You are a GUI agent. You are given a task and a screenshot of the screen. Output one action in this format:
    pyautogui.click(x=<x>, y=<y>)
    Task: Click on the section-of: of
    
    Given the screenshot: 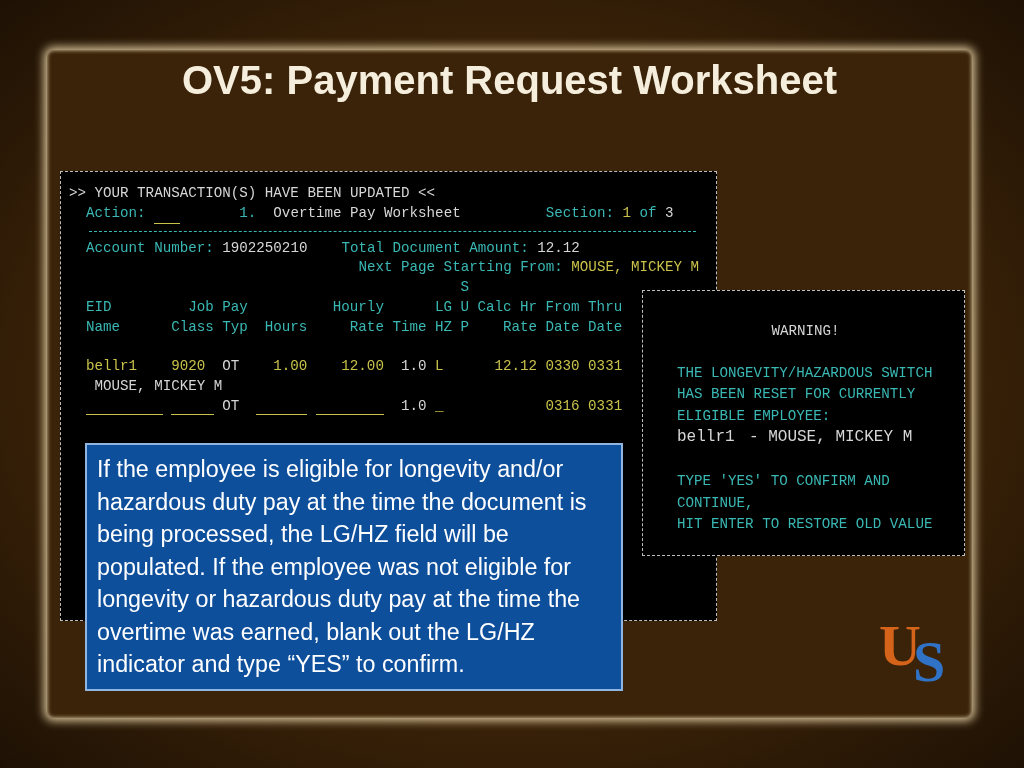 What is the action you would take?
    pyautogui.click(x=648, y=213)
    